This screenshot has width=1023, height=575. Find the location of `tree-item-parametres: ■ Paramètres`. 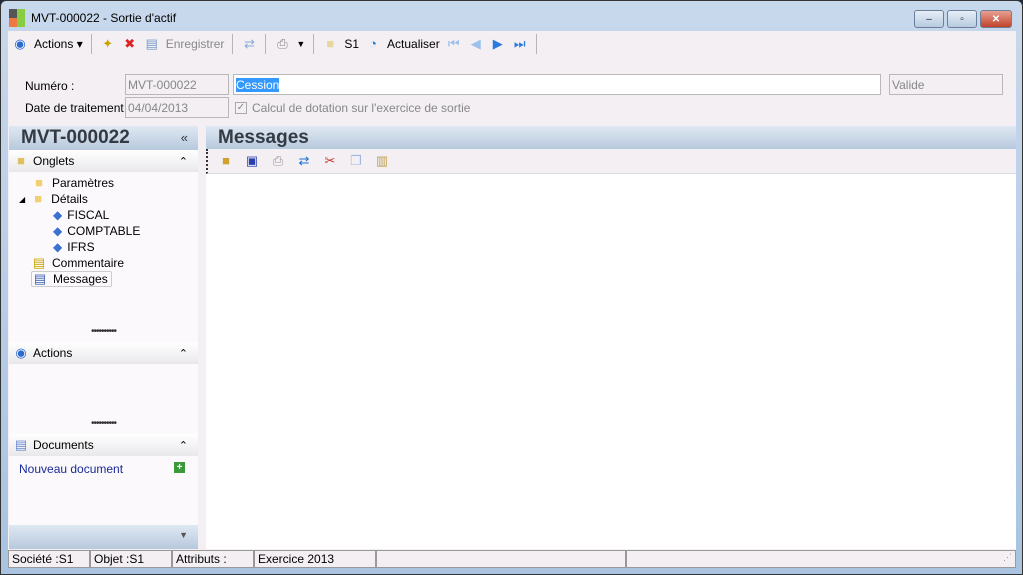

tree-item-parametres: ■ Paramètres is located at coordinates (72, 183).